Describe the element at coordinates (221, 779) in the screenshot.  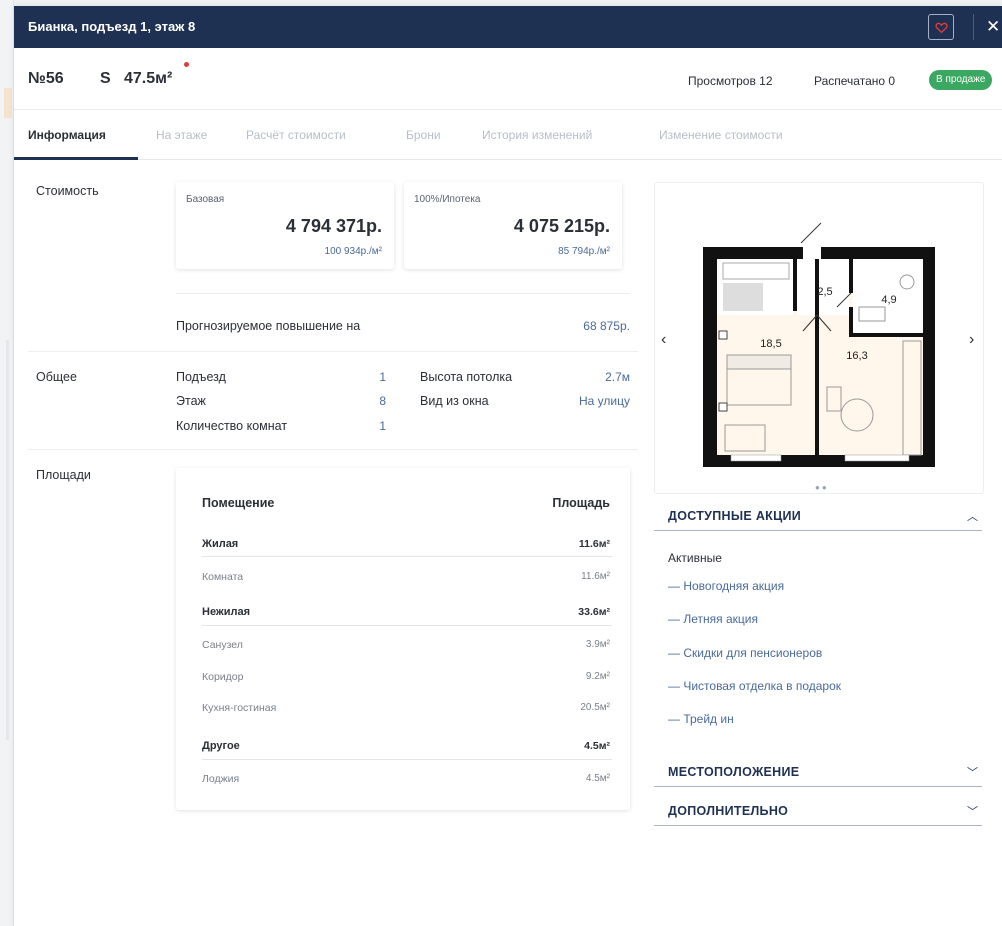
I see `table-row-name: Лоджия` at that location.